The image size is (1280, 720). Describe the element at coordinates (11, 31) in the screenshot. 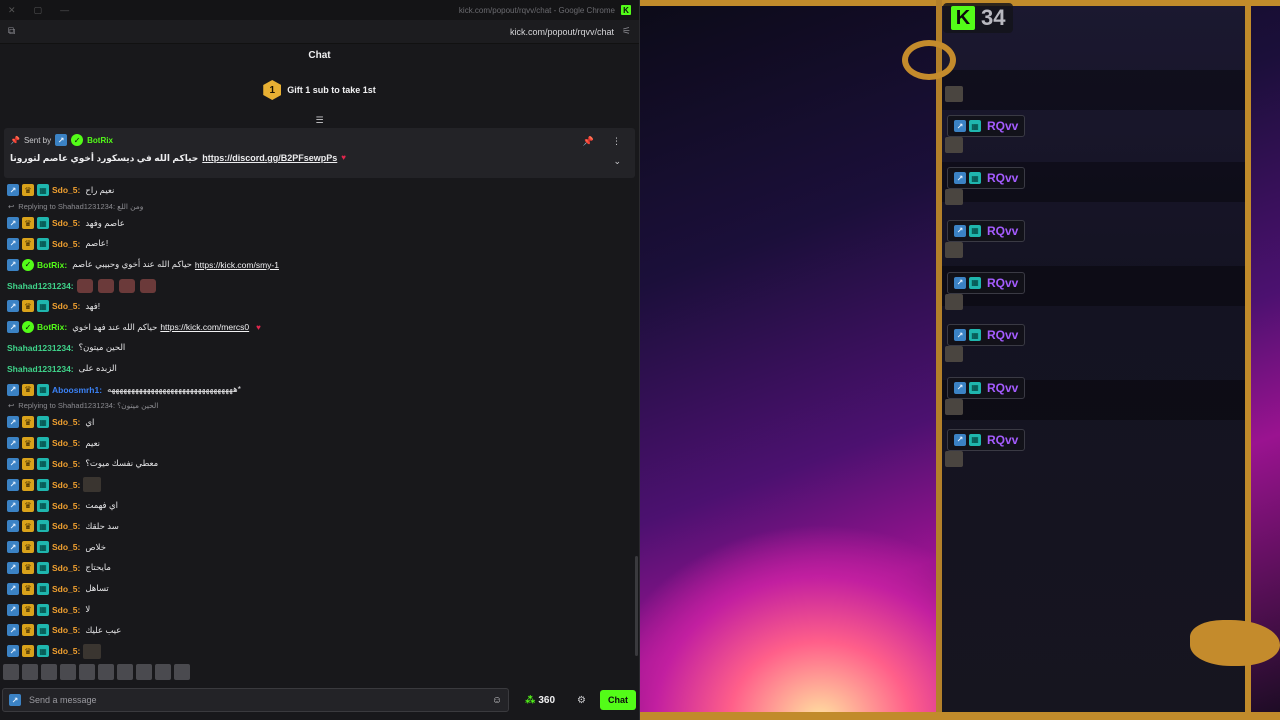

I see `site-info-icon: ⧉` at that location.